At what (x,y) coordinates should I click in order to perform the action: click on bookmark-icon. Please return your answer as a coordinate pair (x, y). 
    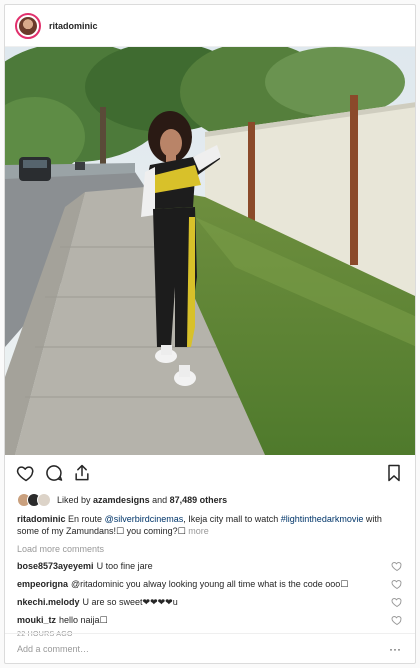
    Looking at the image, I should click on (394, 473).